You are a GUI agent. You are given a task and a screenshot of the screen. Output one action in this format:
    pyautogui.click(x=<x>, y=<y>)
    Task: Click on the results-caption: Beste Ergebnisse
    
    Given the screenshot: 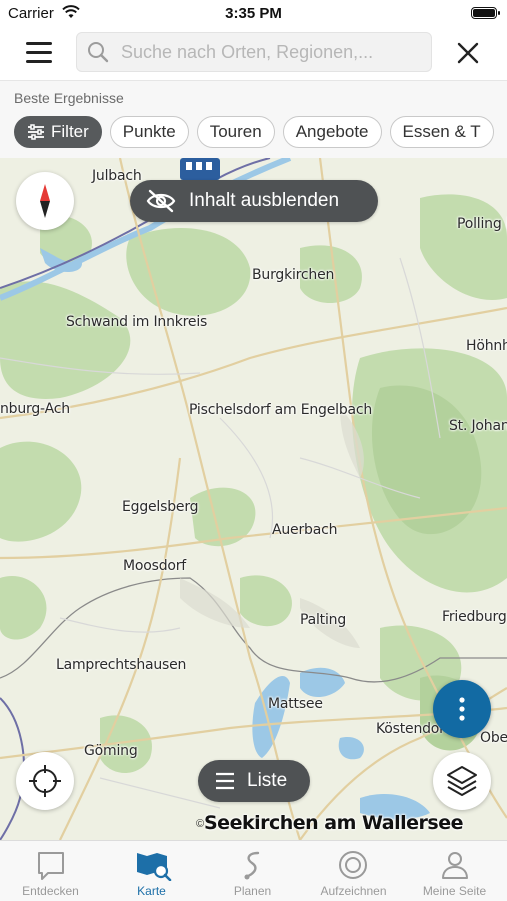 What is the action you would take?
    pyautogui.click(x=69, y=98)
    